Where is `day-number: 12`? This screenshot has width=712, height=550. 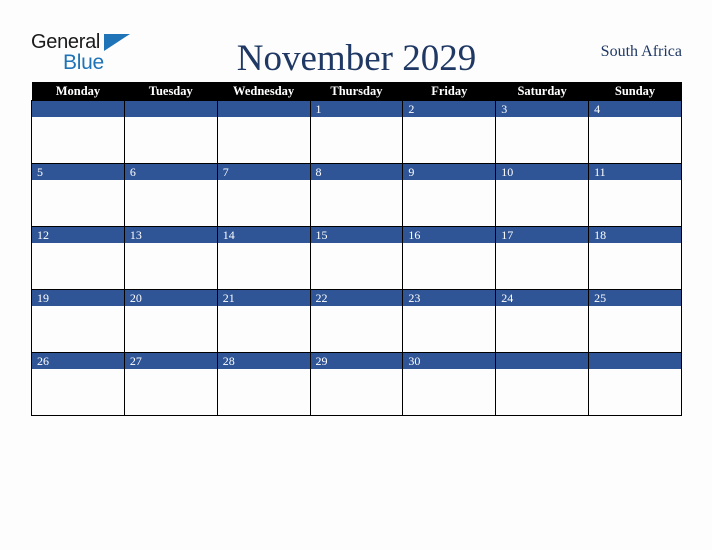
day-number: 12 is located at coordinates (78, 235).